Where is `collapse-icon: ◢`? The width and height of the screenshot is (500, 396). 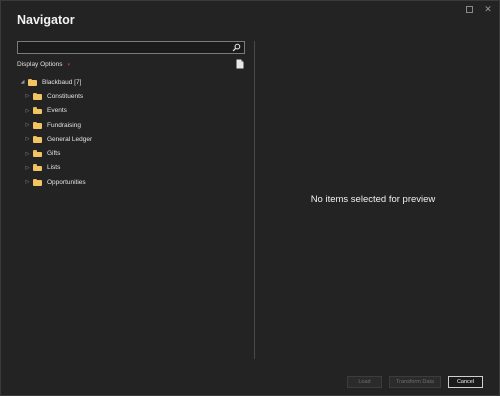 collapse-icon: ◢ is located at coordinates (22, 82).